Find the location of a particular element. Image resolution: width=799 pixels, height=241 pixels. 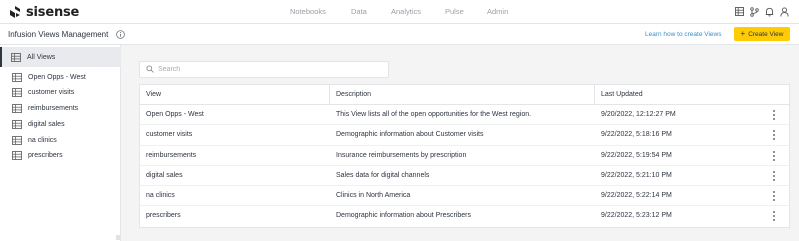

cell-last-updated: 9/22/2022, 5:18:16 PM is located at coordinates (636, 135).